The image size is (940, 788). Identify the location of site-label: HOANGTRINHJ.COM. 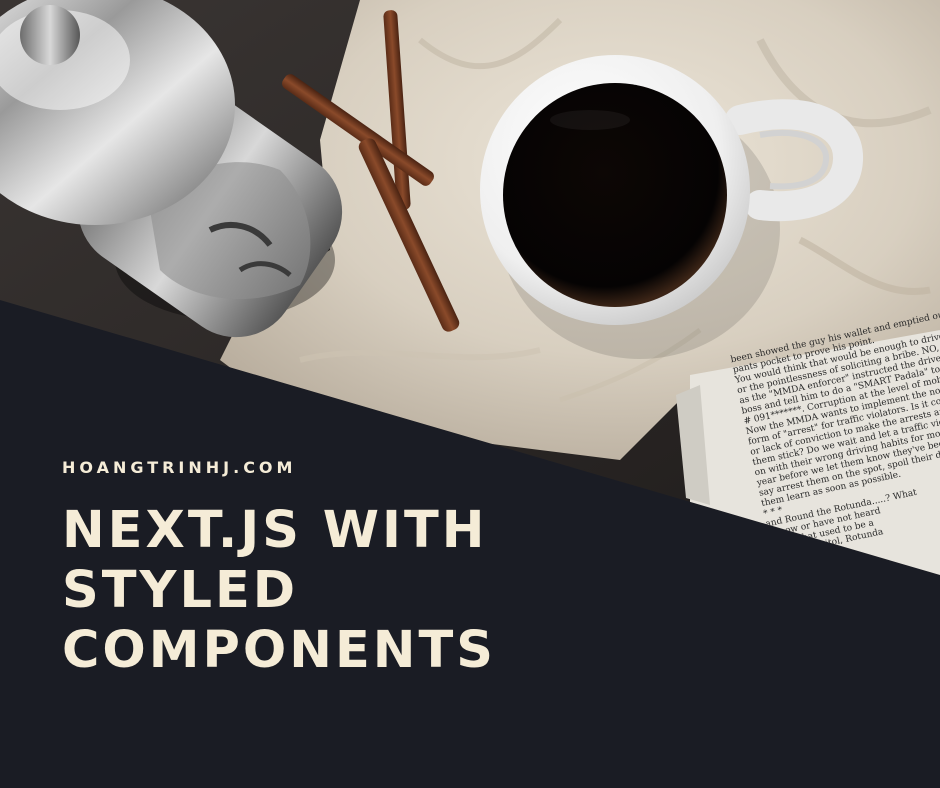
(179, 467).